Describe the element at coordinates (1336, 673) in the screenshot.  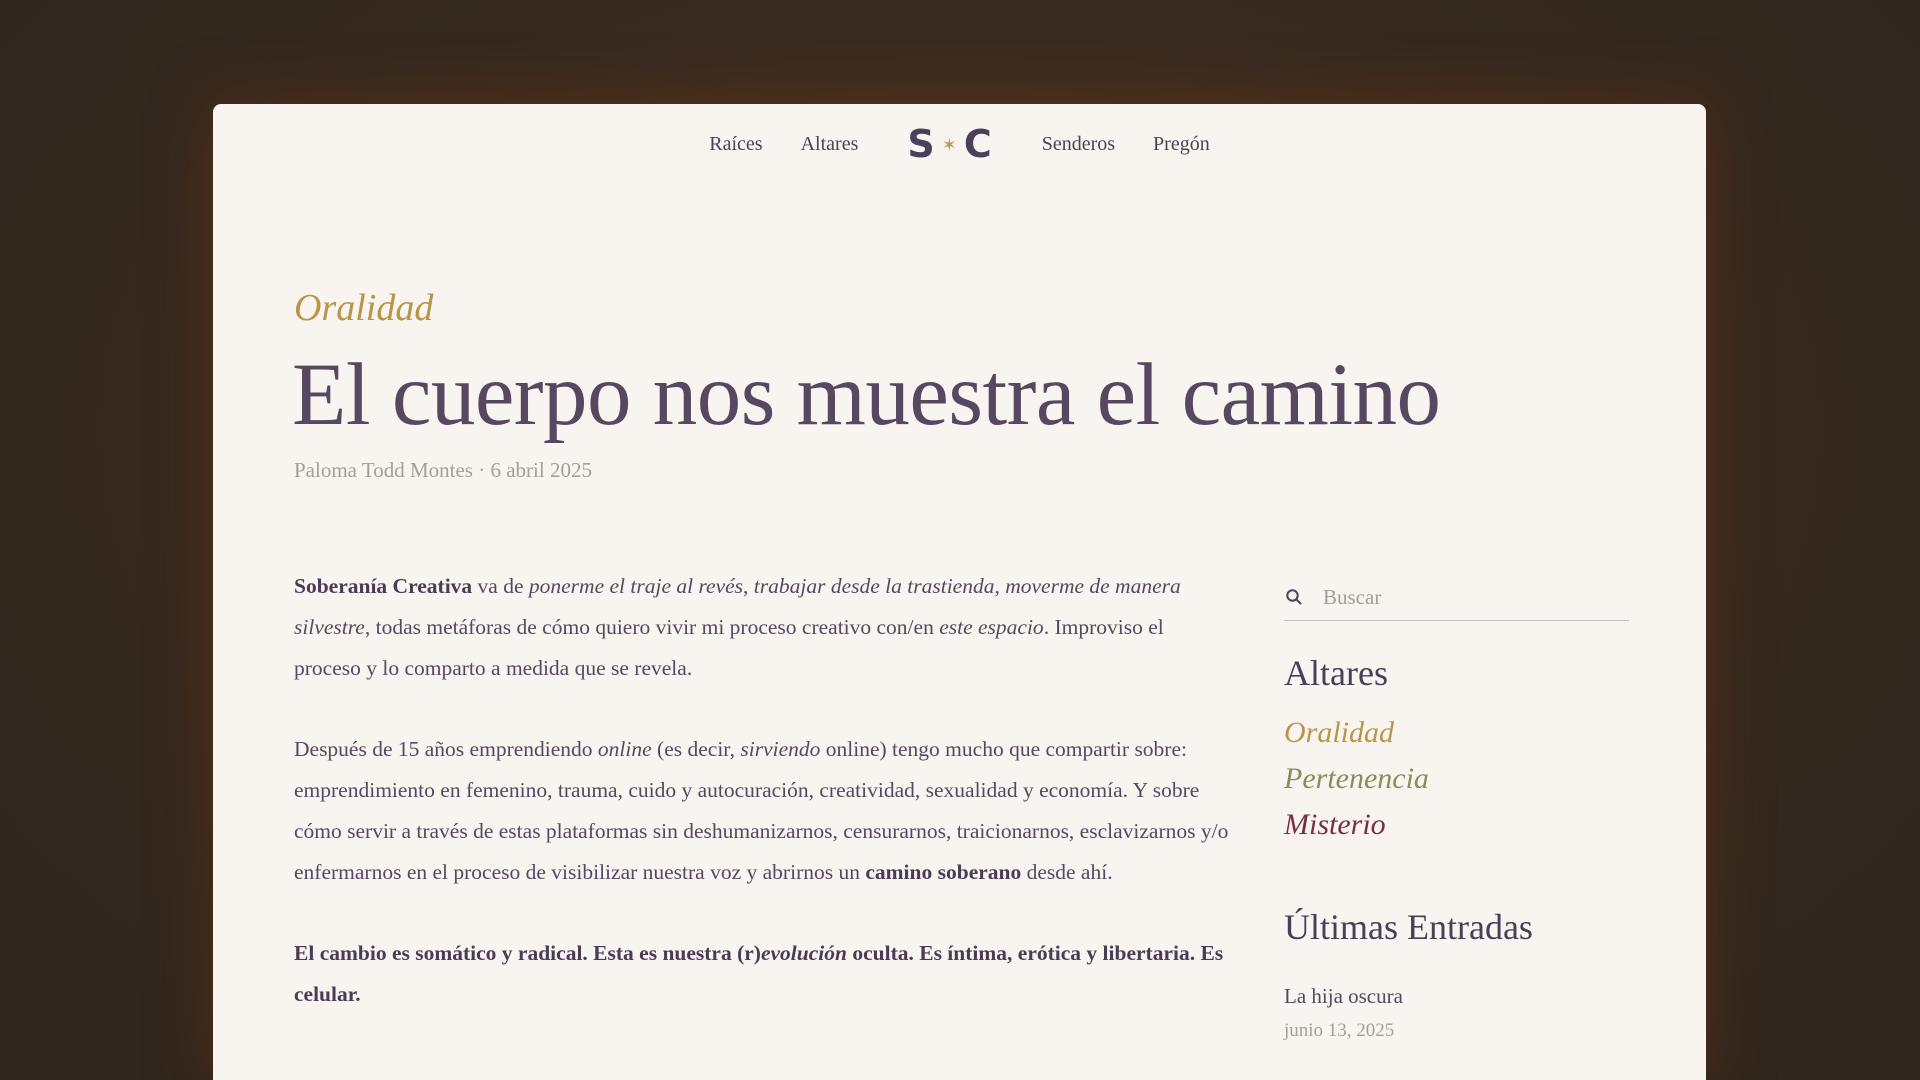
I see `altares-heading: Altares` at that location.